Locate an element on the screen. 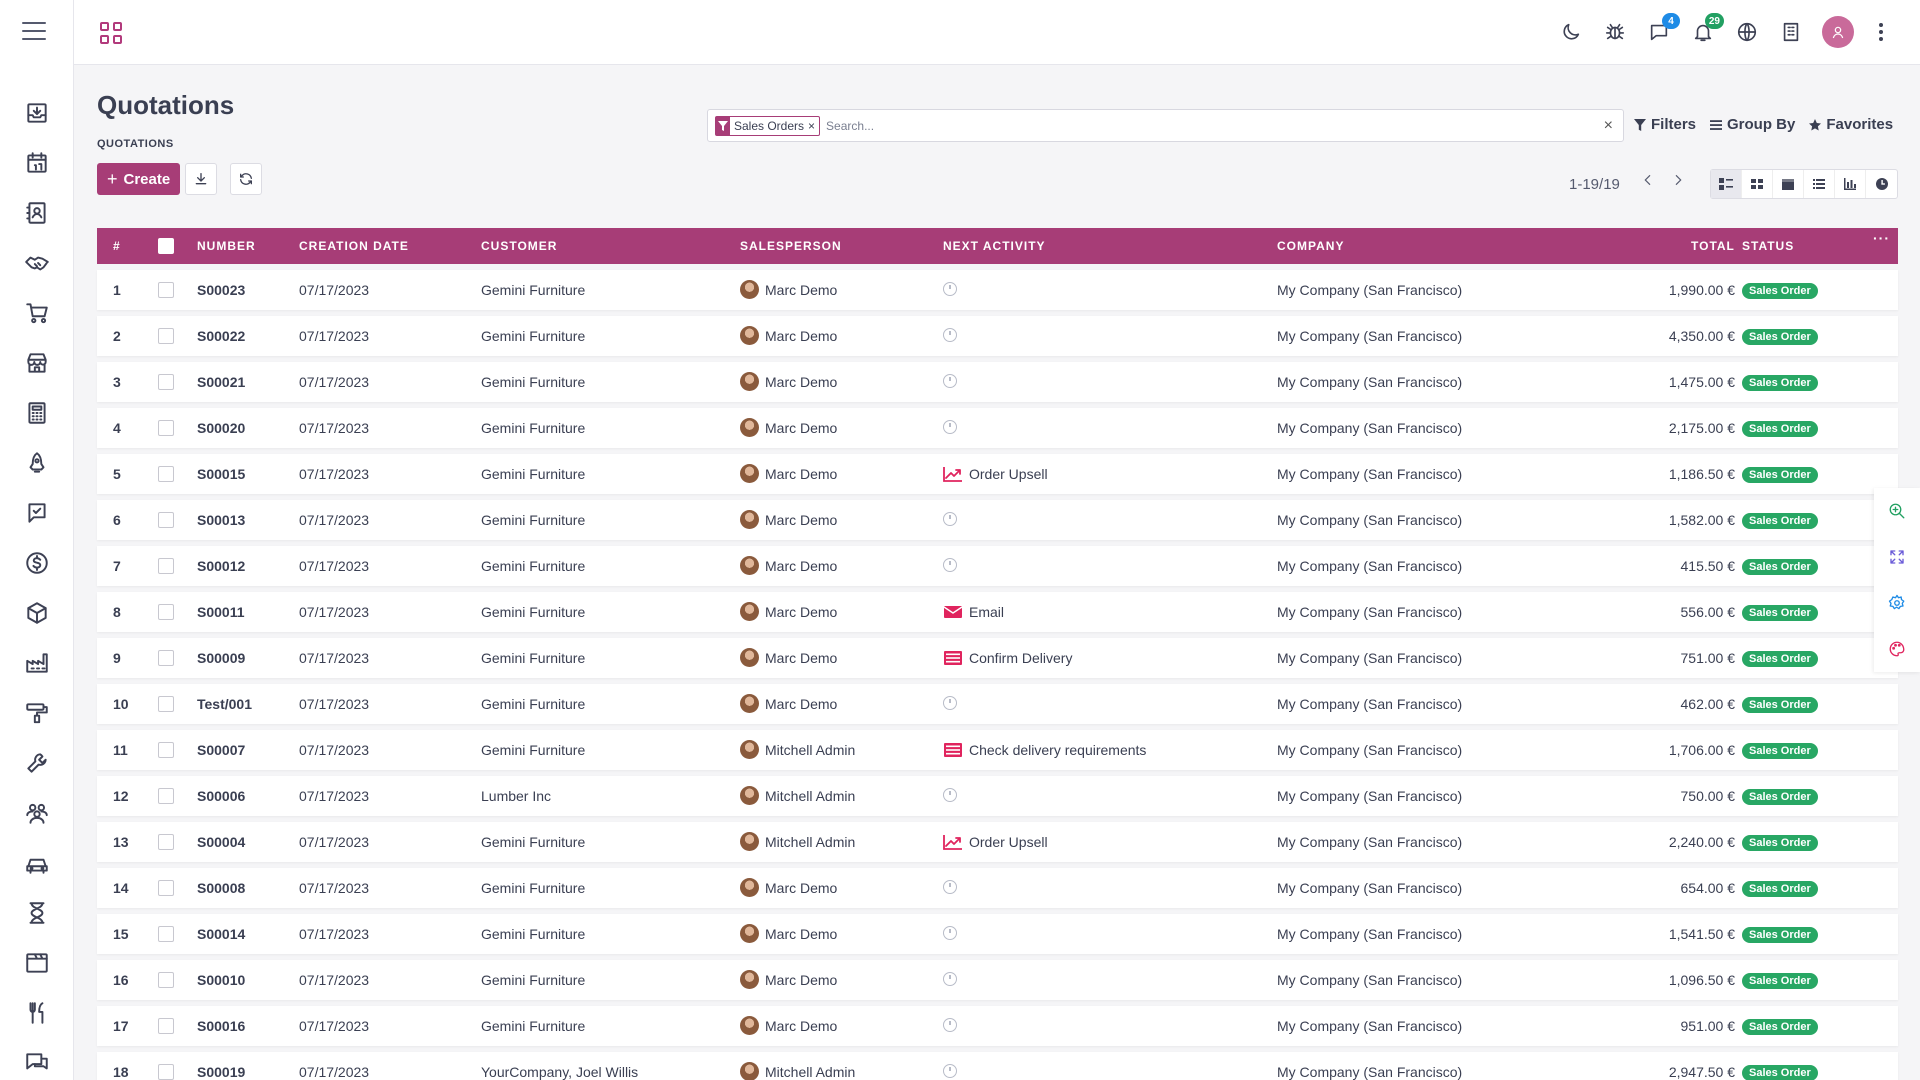  expand-icon is located at coordinates (1897, 557).